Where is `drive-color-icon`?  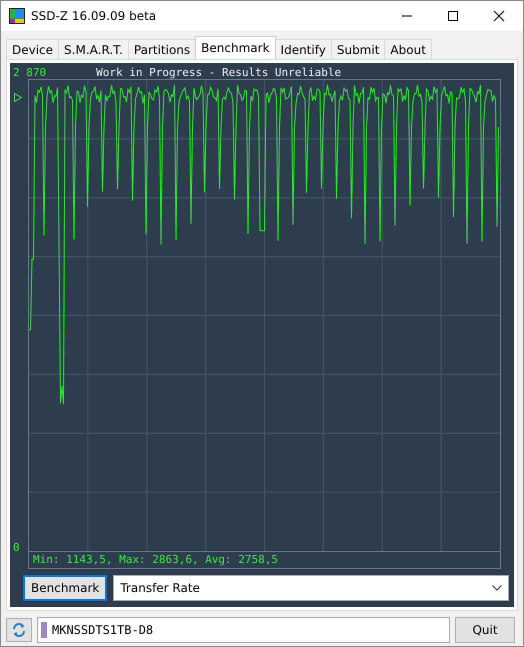
drive-color-icon is located at coordinates (44, 630).